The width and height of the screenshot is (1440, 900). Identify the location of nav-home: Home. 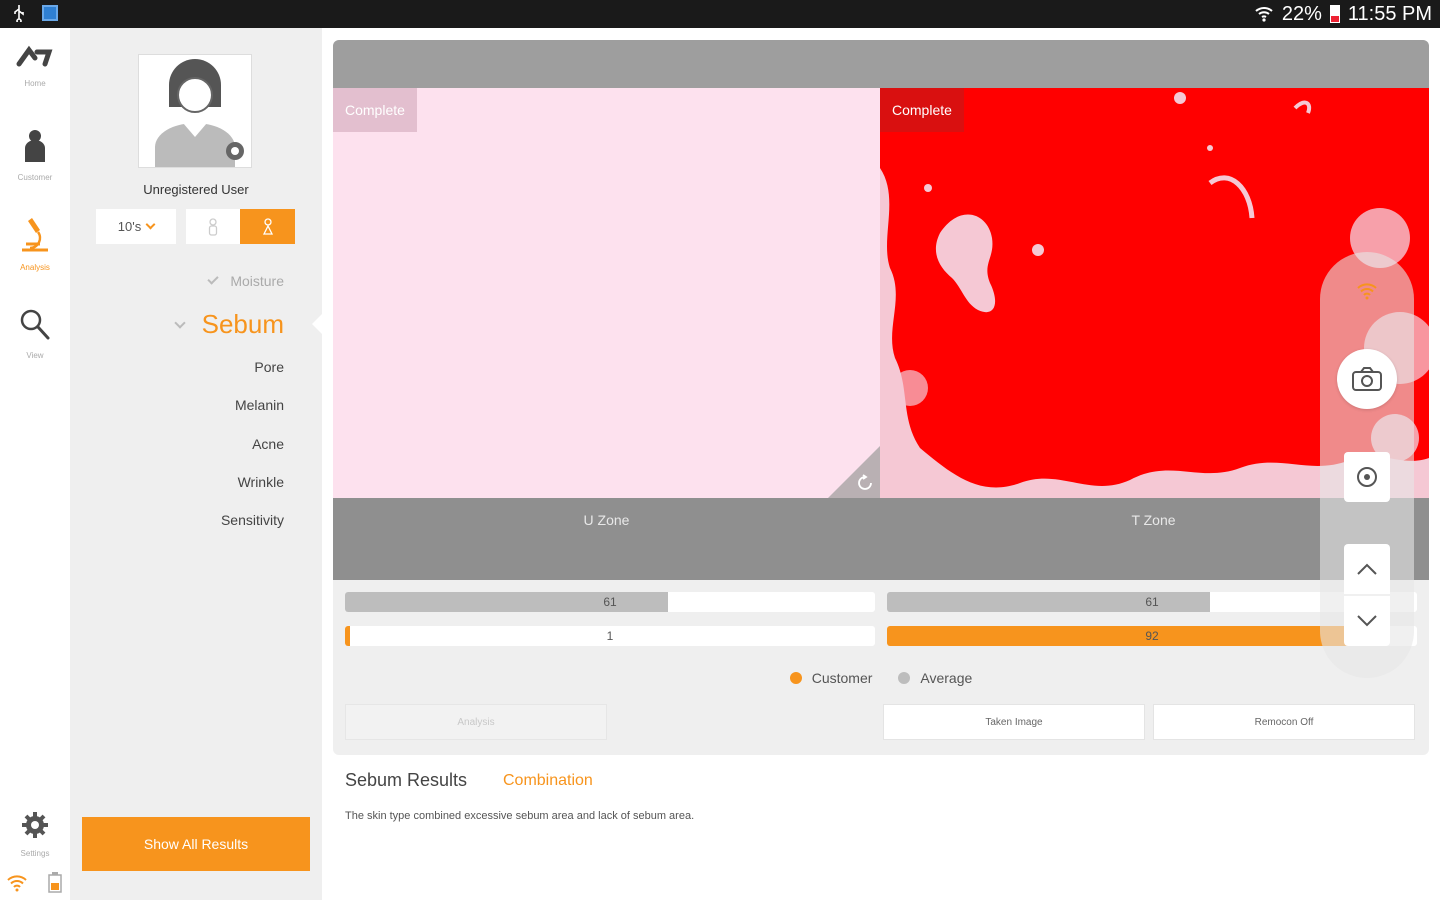
(35, 66).